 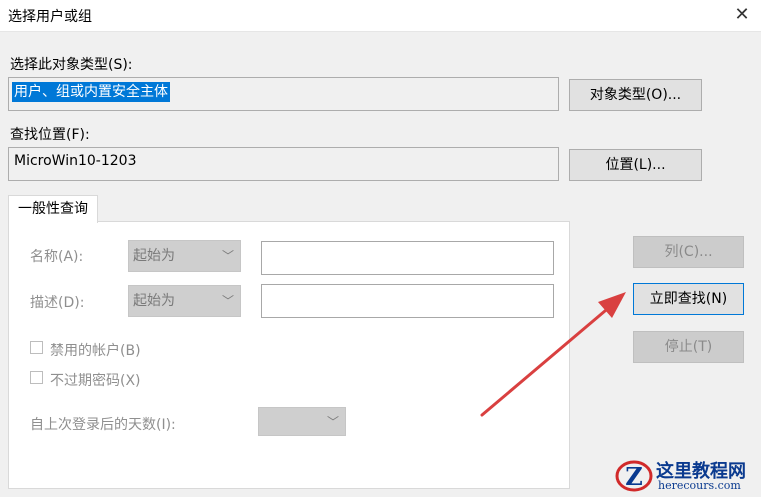 I want to click on watermark-logo-letter: Z, so click(x=634, y=476).